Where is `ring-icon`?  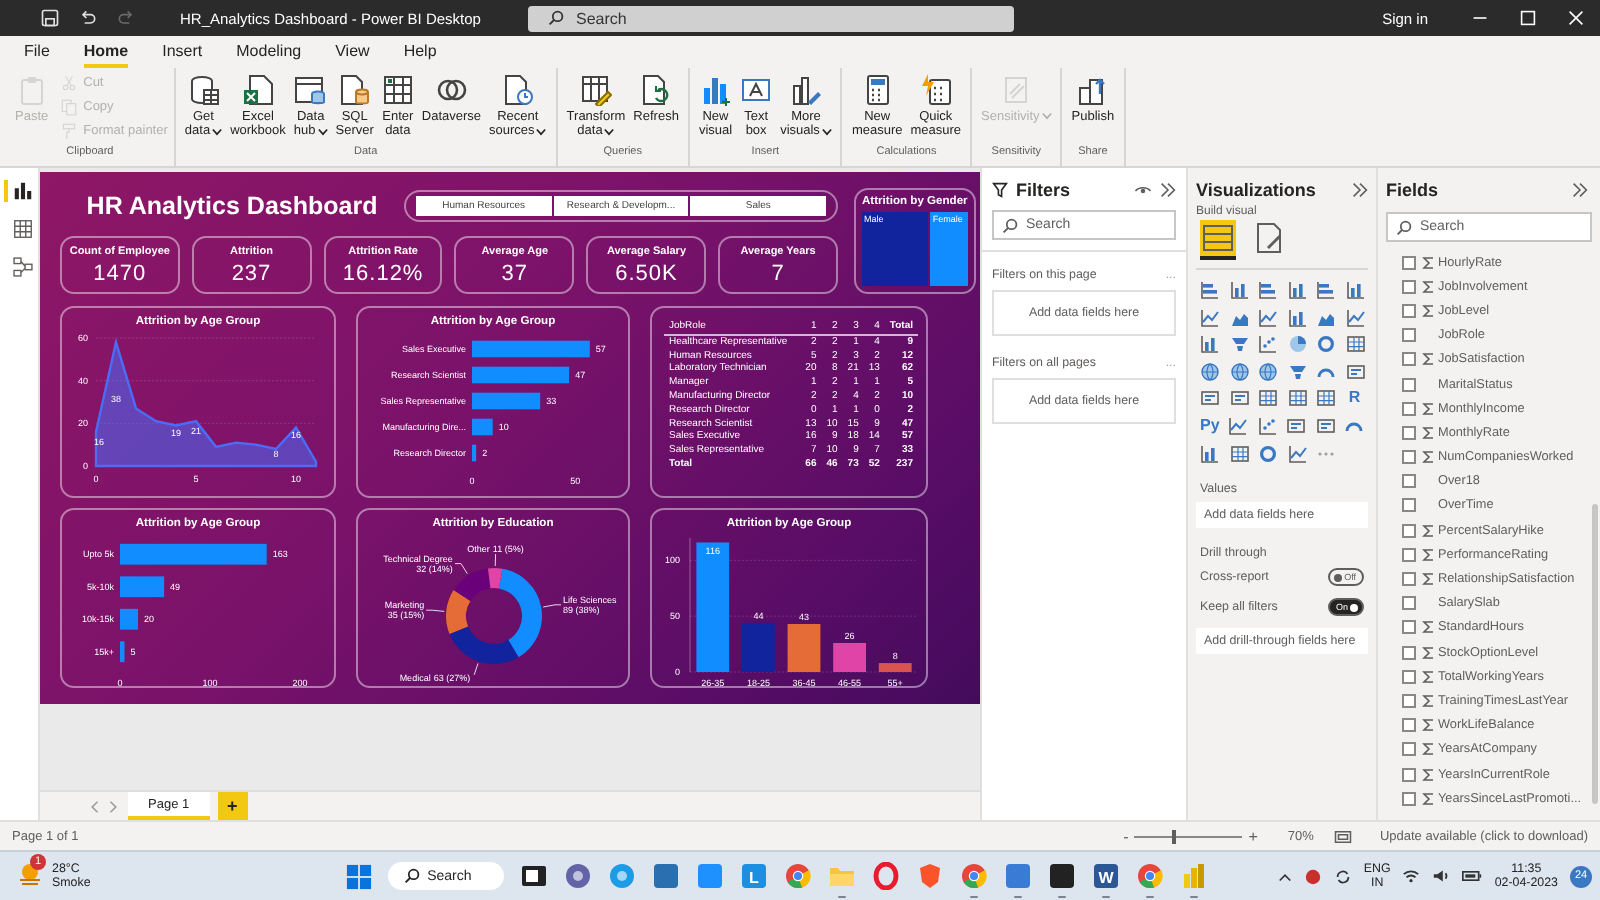 ring-icon is located at coordinates (885, 876).